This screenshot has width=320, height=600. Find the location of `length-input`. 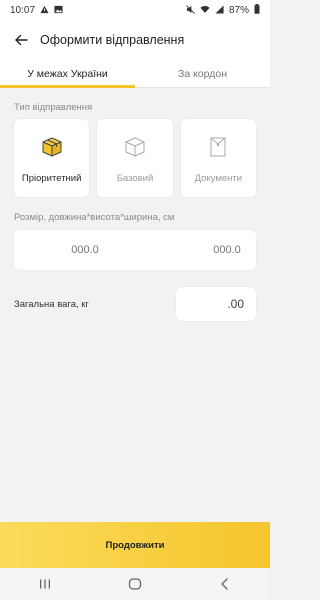

length-input is located at coordinates (85, 250).